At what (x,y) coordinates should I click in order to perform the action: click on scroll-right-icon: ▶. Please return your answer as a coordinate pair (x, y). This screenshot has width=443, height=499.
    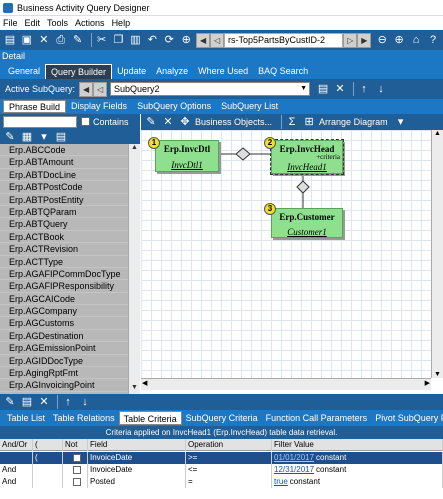
    Looking at the image, I should click on (427, 383).